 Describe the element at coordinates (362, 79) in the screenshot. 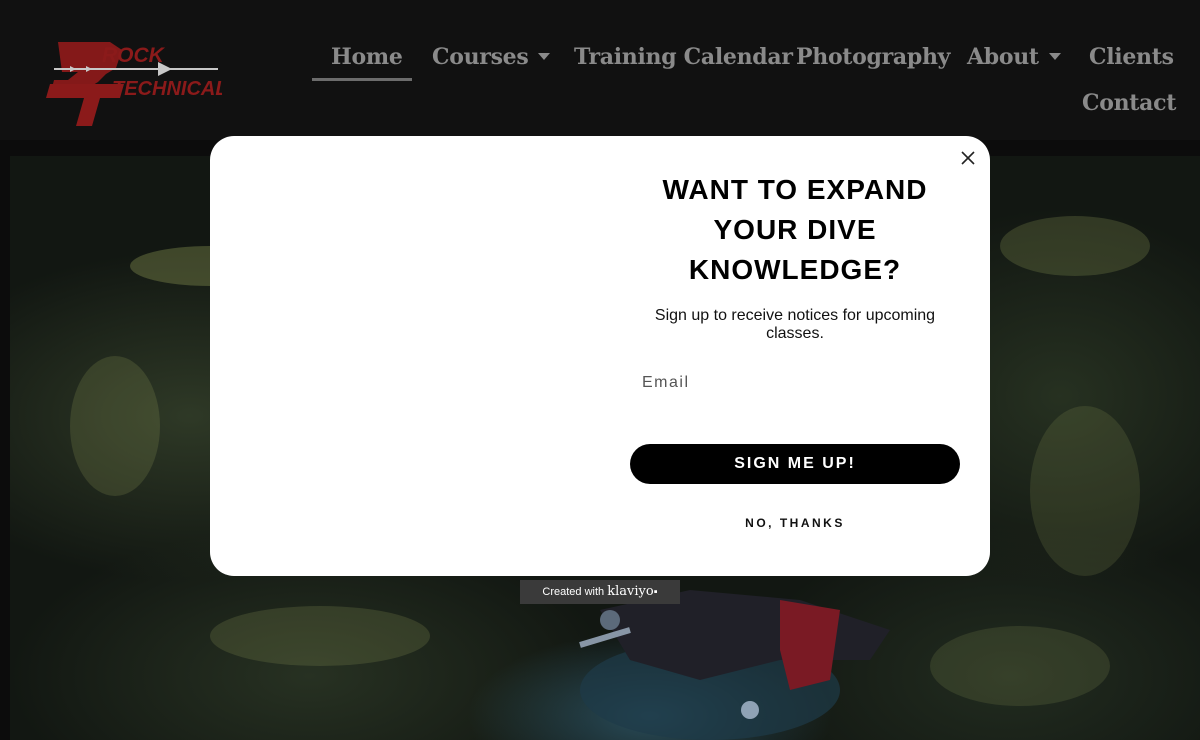

I see `nav-active-underline` at that location.